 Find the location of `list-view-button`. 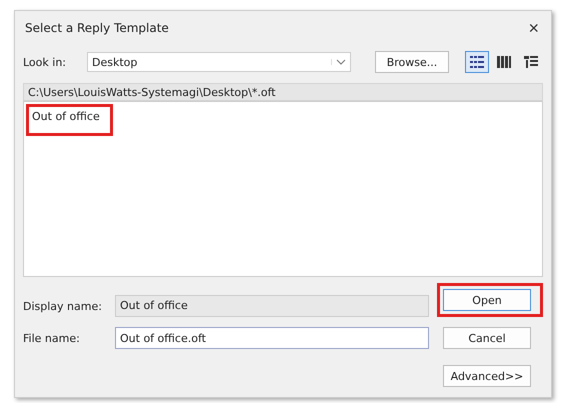

list-view-button is located at coordinates (477, 62).